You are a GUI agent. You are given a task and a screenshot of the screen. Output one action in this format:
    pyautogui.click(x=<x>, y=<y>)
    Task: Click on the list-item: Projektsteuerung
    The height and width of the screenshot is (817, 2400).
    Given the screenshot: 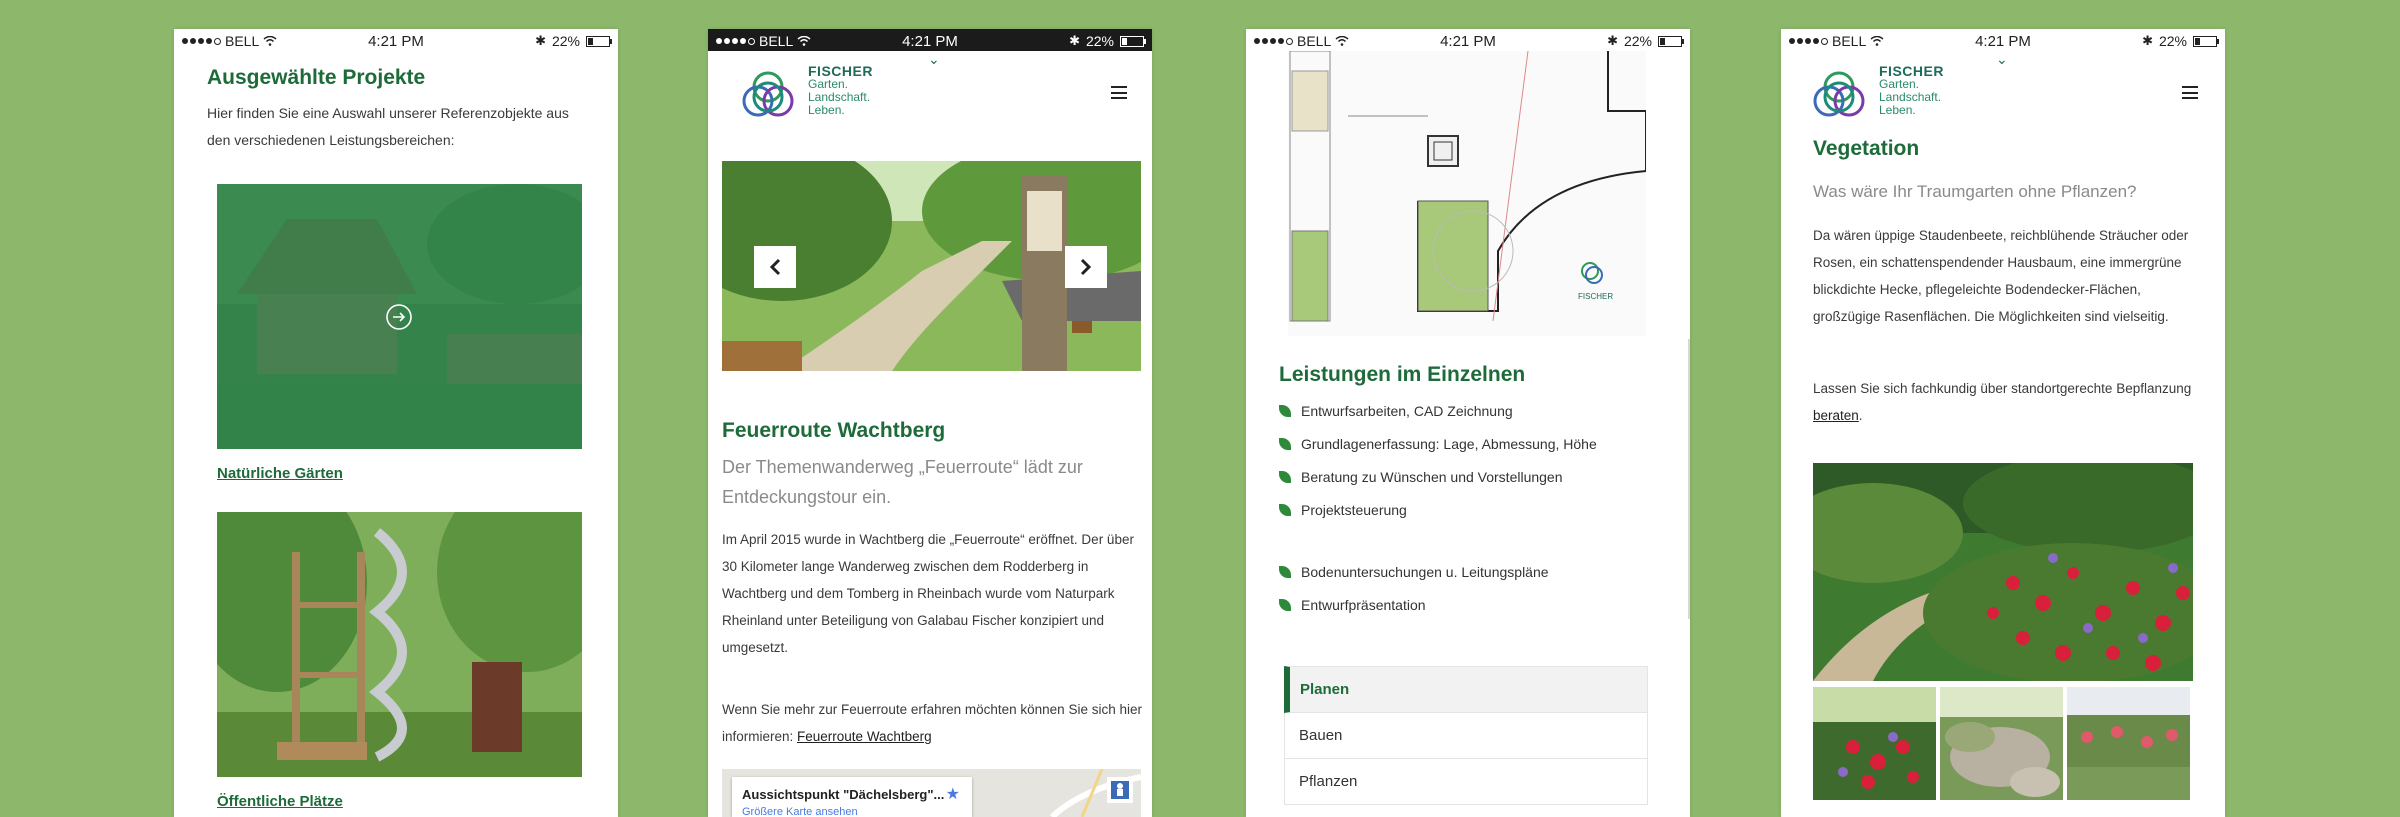 What is the action you would take?
    pyautogui.click(x=1438, y=510)
    